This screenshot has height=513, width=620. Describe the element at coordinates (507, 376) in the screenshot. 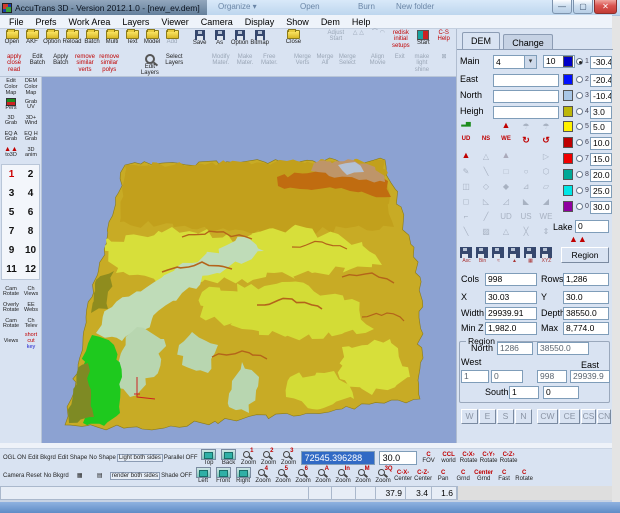

I see `region-west-coord-field: 0` at that location.